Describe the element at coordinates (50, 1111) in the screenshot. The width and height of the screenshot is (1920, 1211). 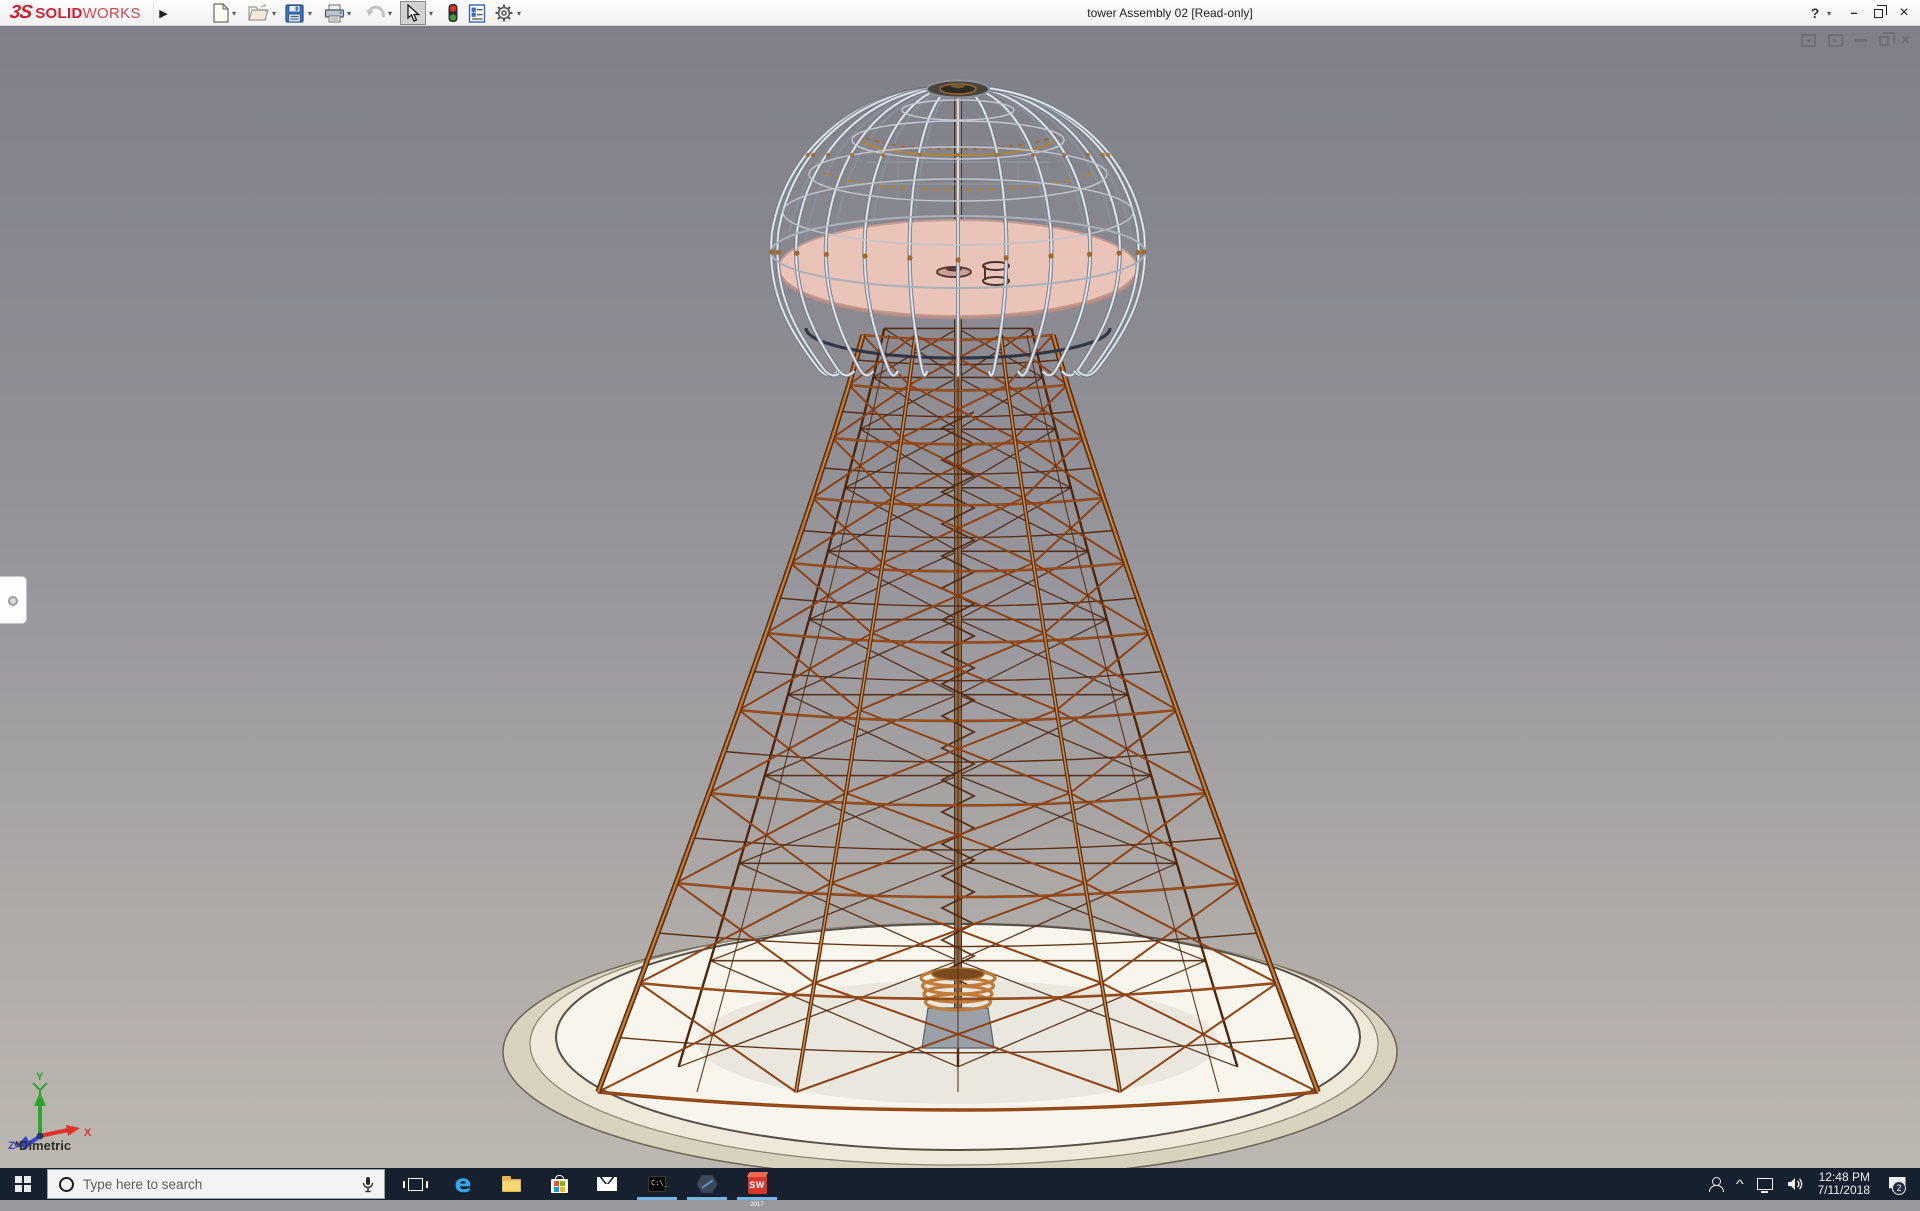
I see `orientation-triad: X Z Y` at that location.